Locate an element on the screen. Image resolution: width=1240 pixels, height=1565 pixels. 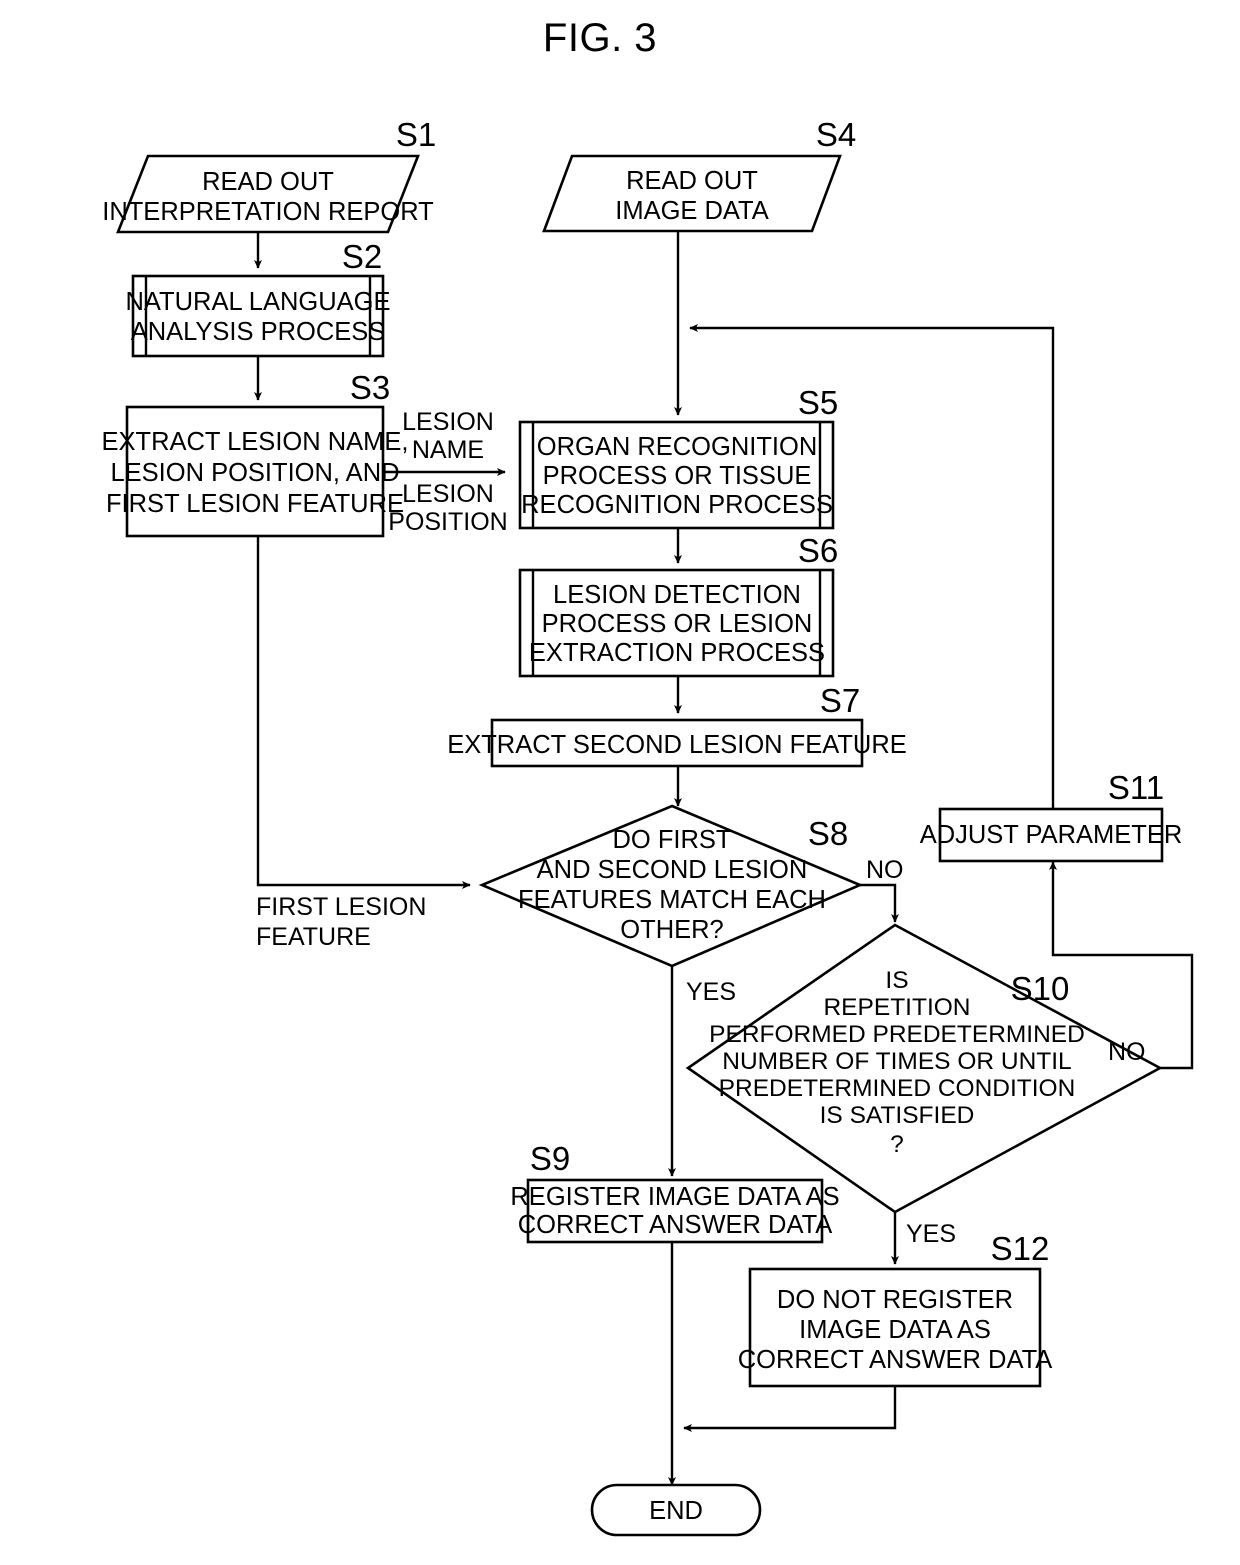
s4-step-label: S4 is located at coordinates (836, 134).